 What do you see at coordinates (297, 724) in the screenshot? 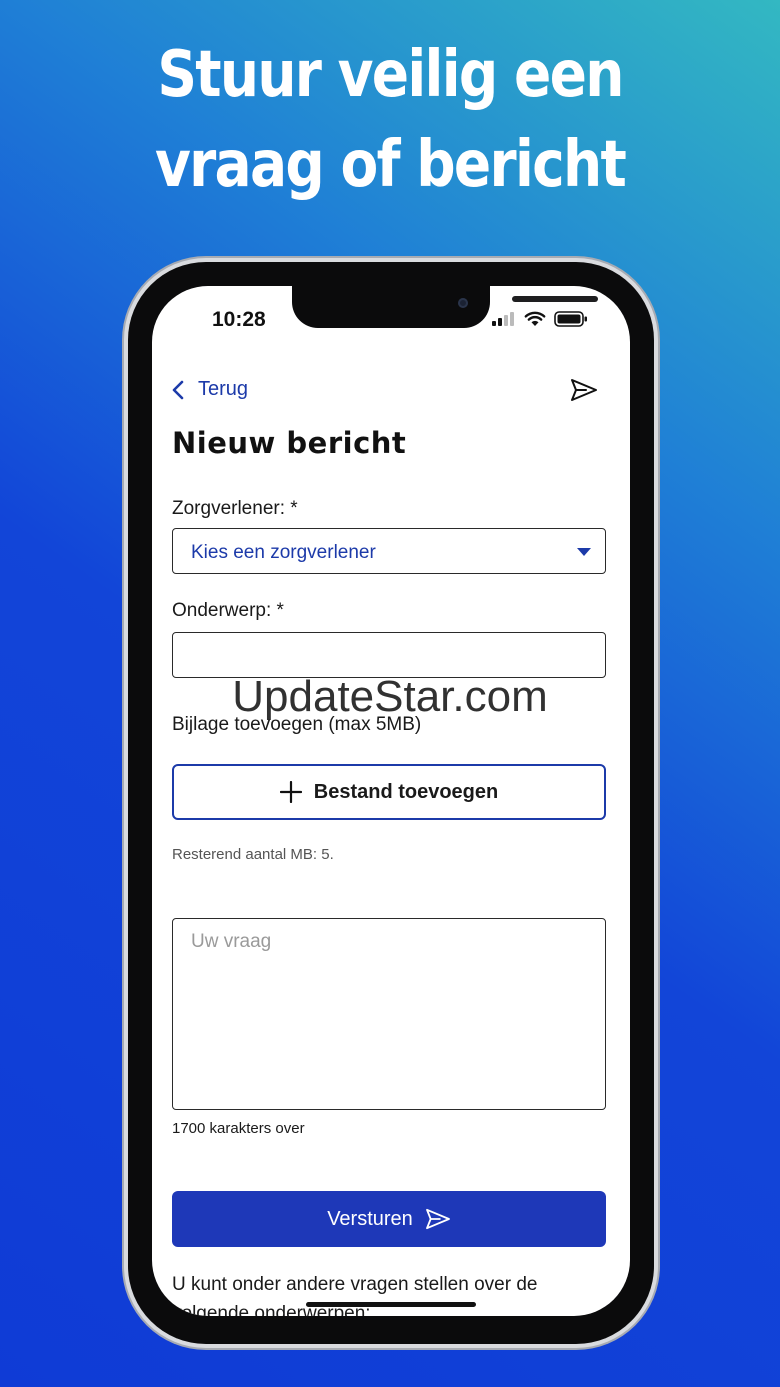
I see `attachment-label: Bijlage toevoegen (max 5MB)` at bounding box center [297, 724].